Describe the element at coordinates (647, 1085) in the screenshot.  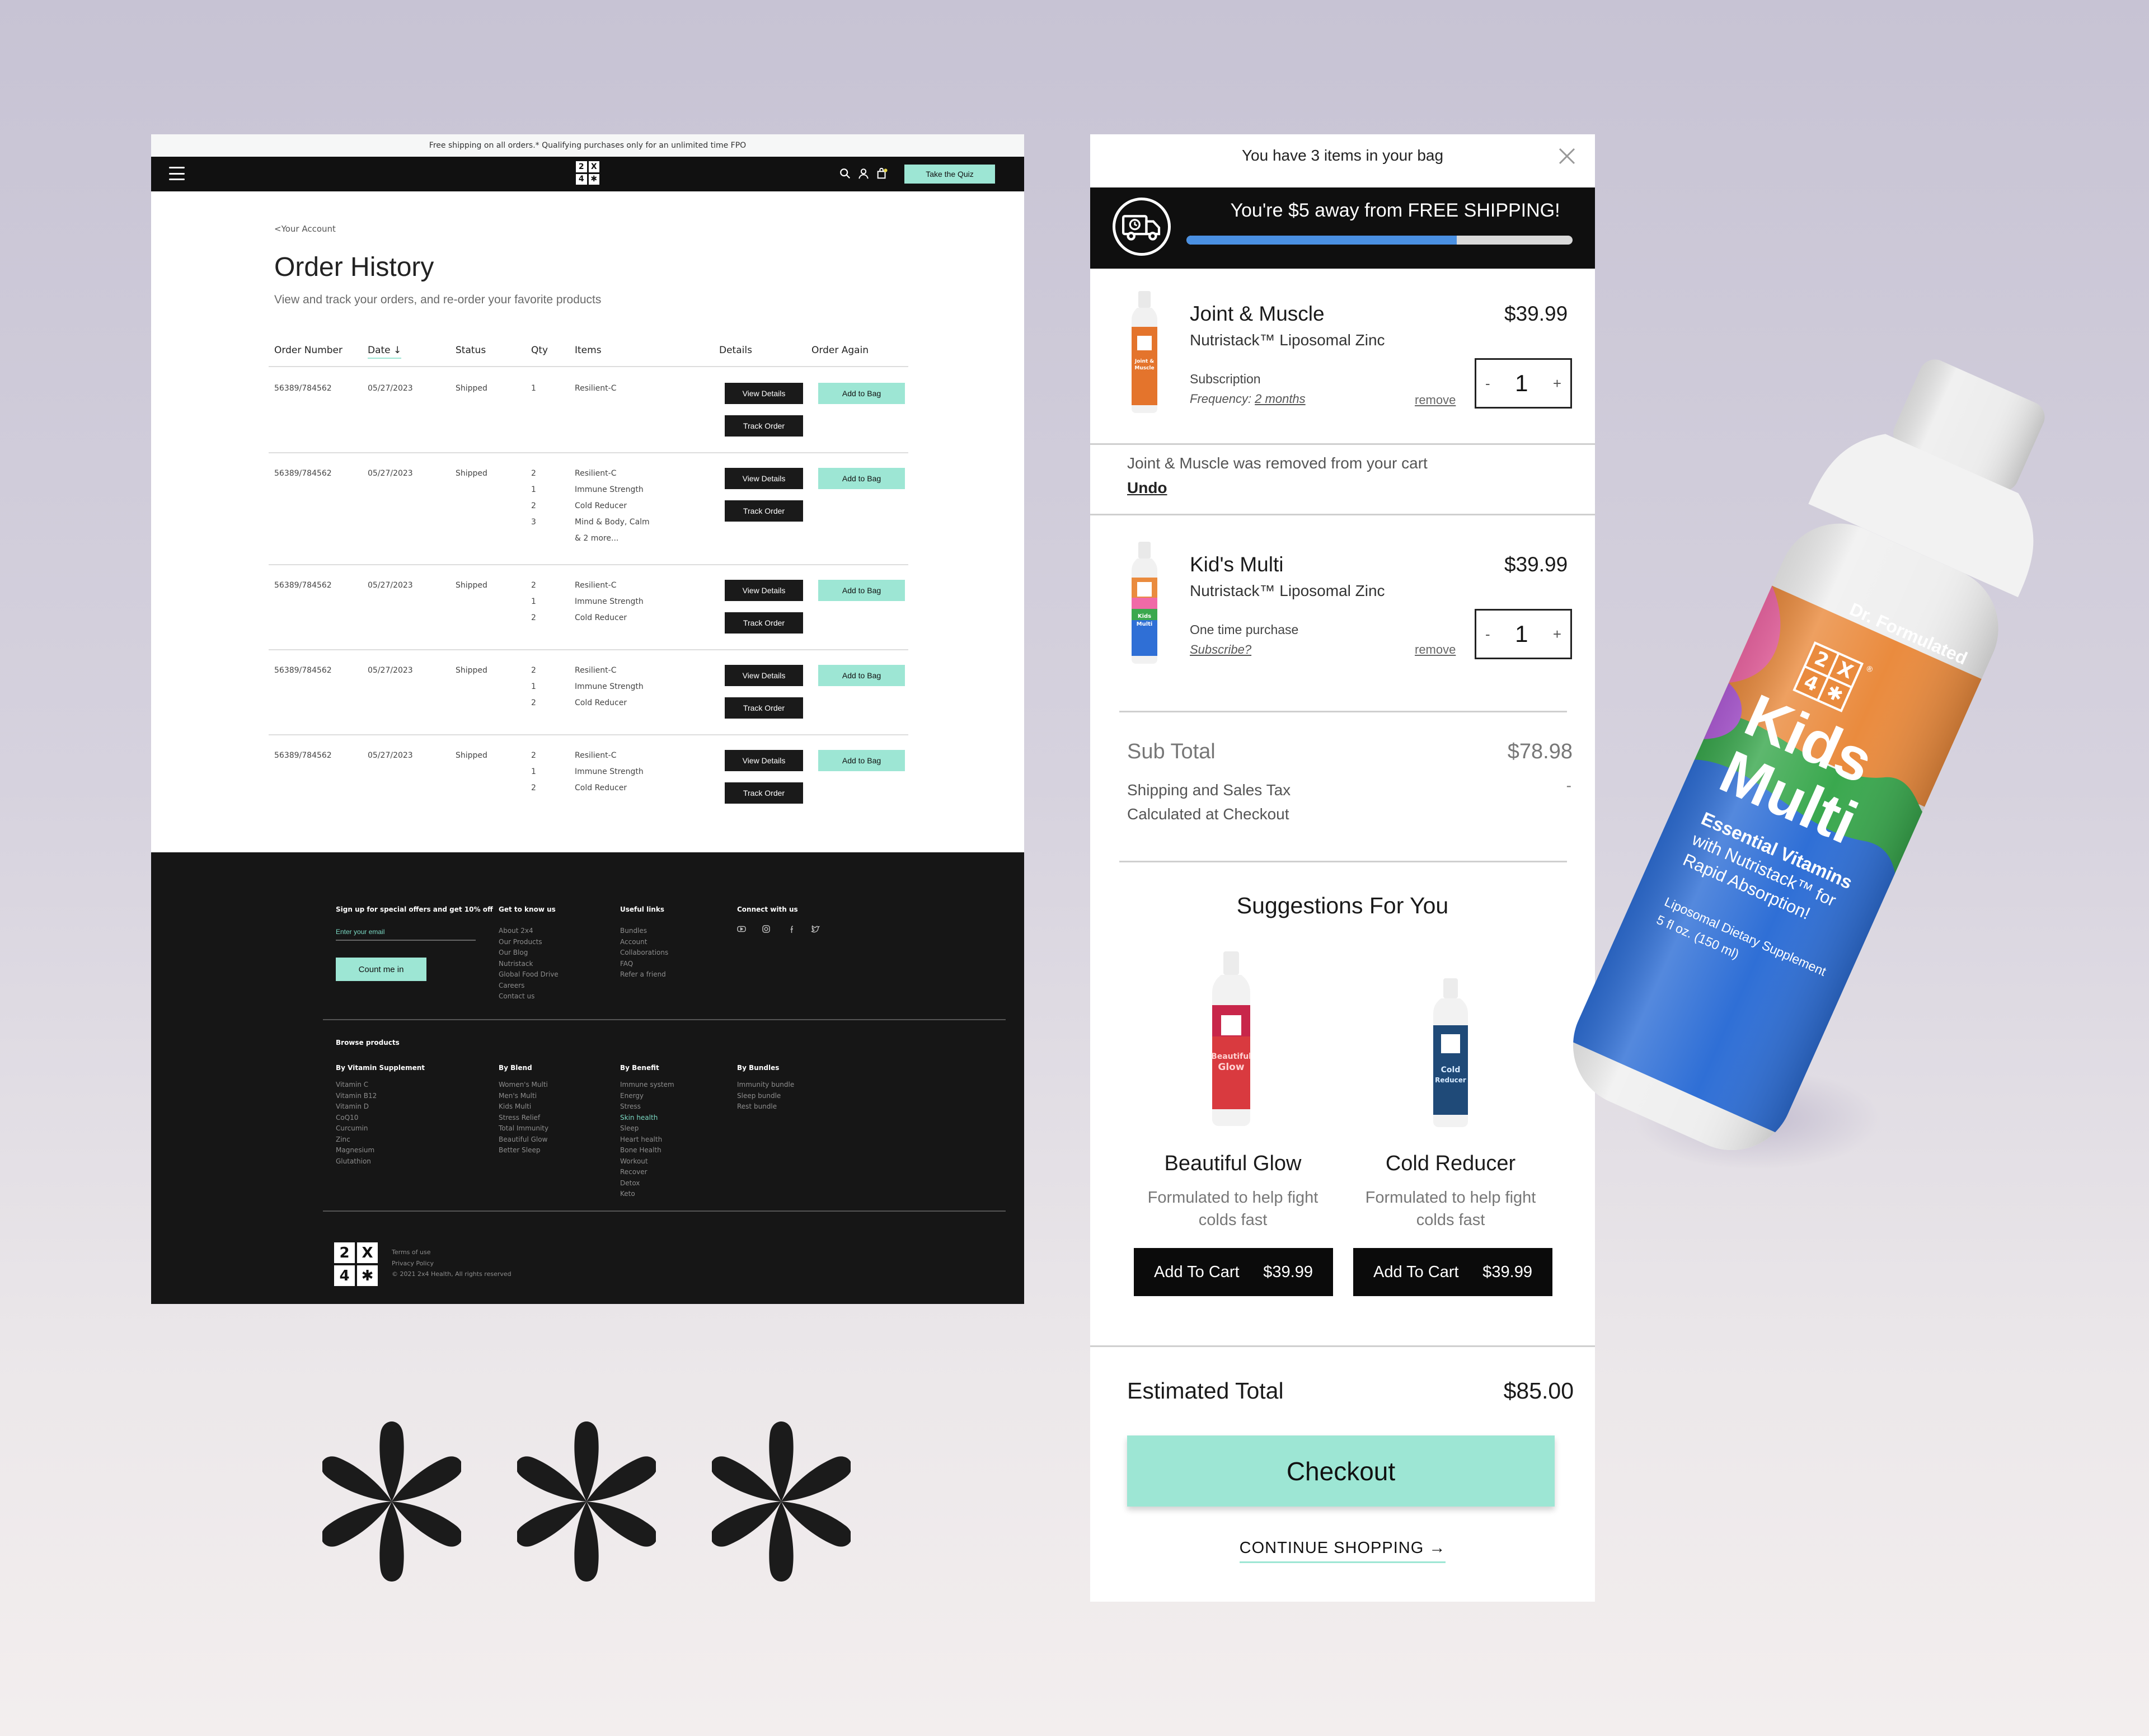
I see `footer-link: Immune system` at that location.